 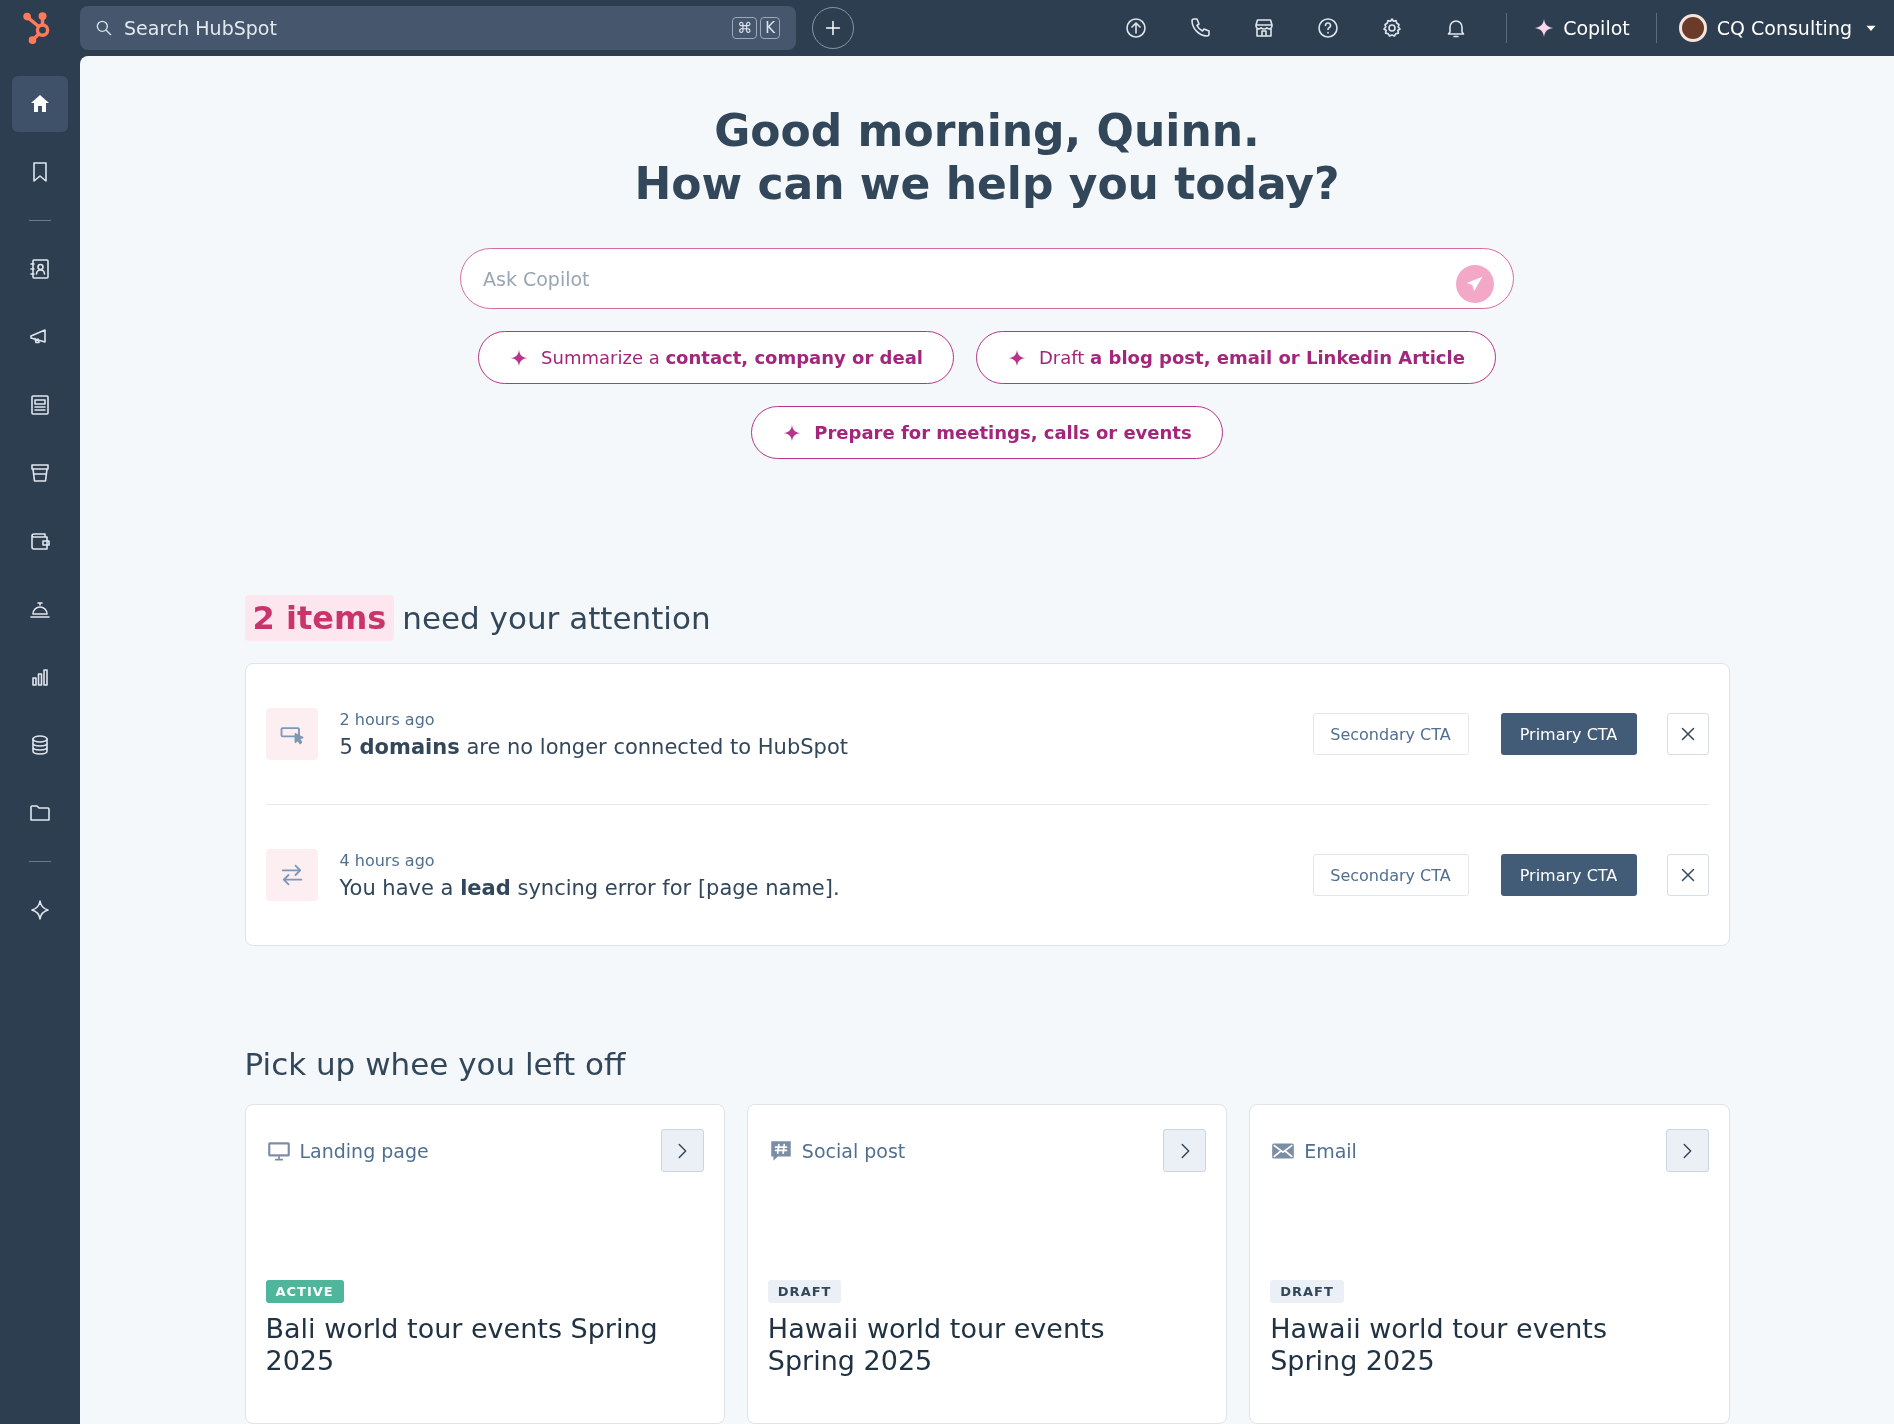 What do you see at coordinates (716, 357) in the screenshot?
I see `suggestion-chip: Summarize a contact, company or deal` at bounding box center [716, 357].